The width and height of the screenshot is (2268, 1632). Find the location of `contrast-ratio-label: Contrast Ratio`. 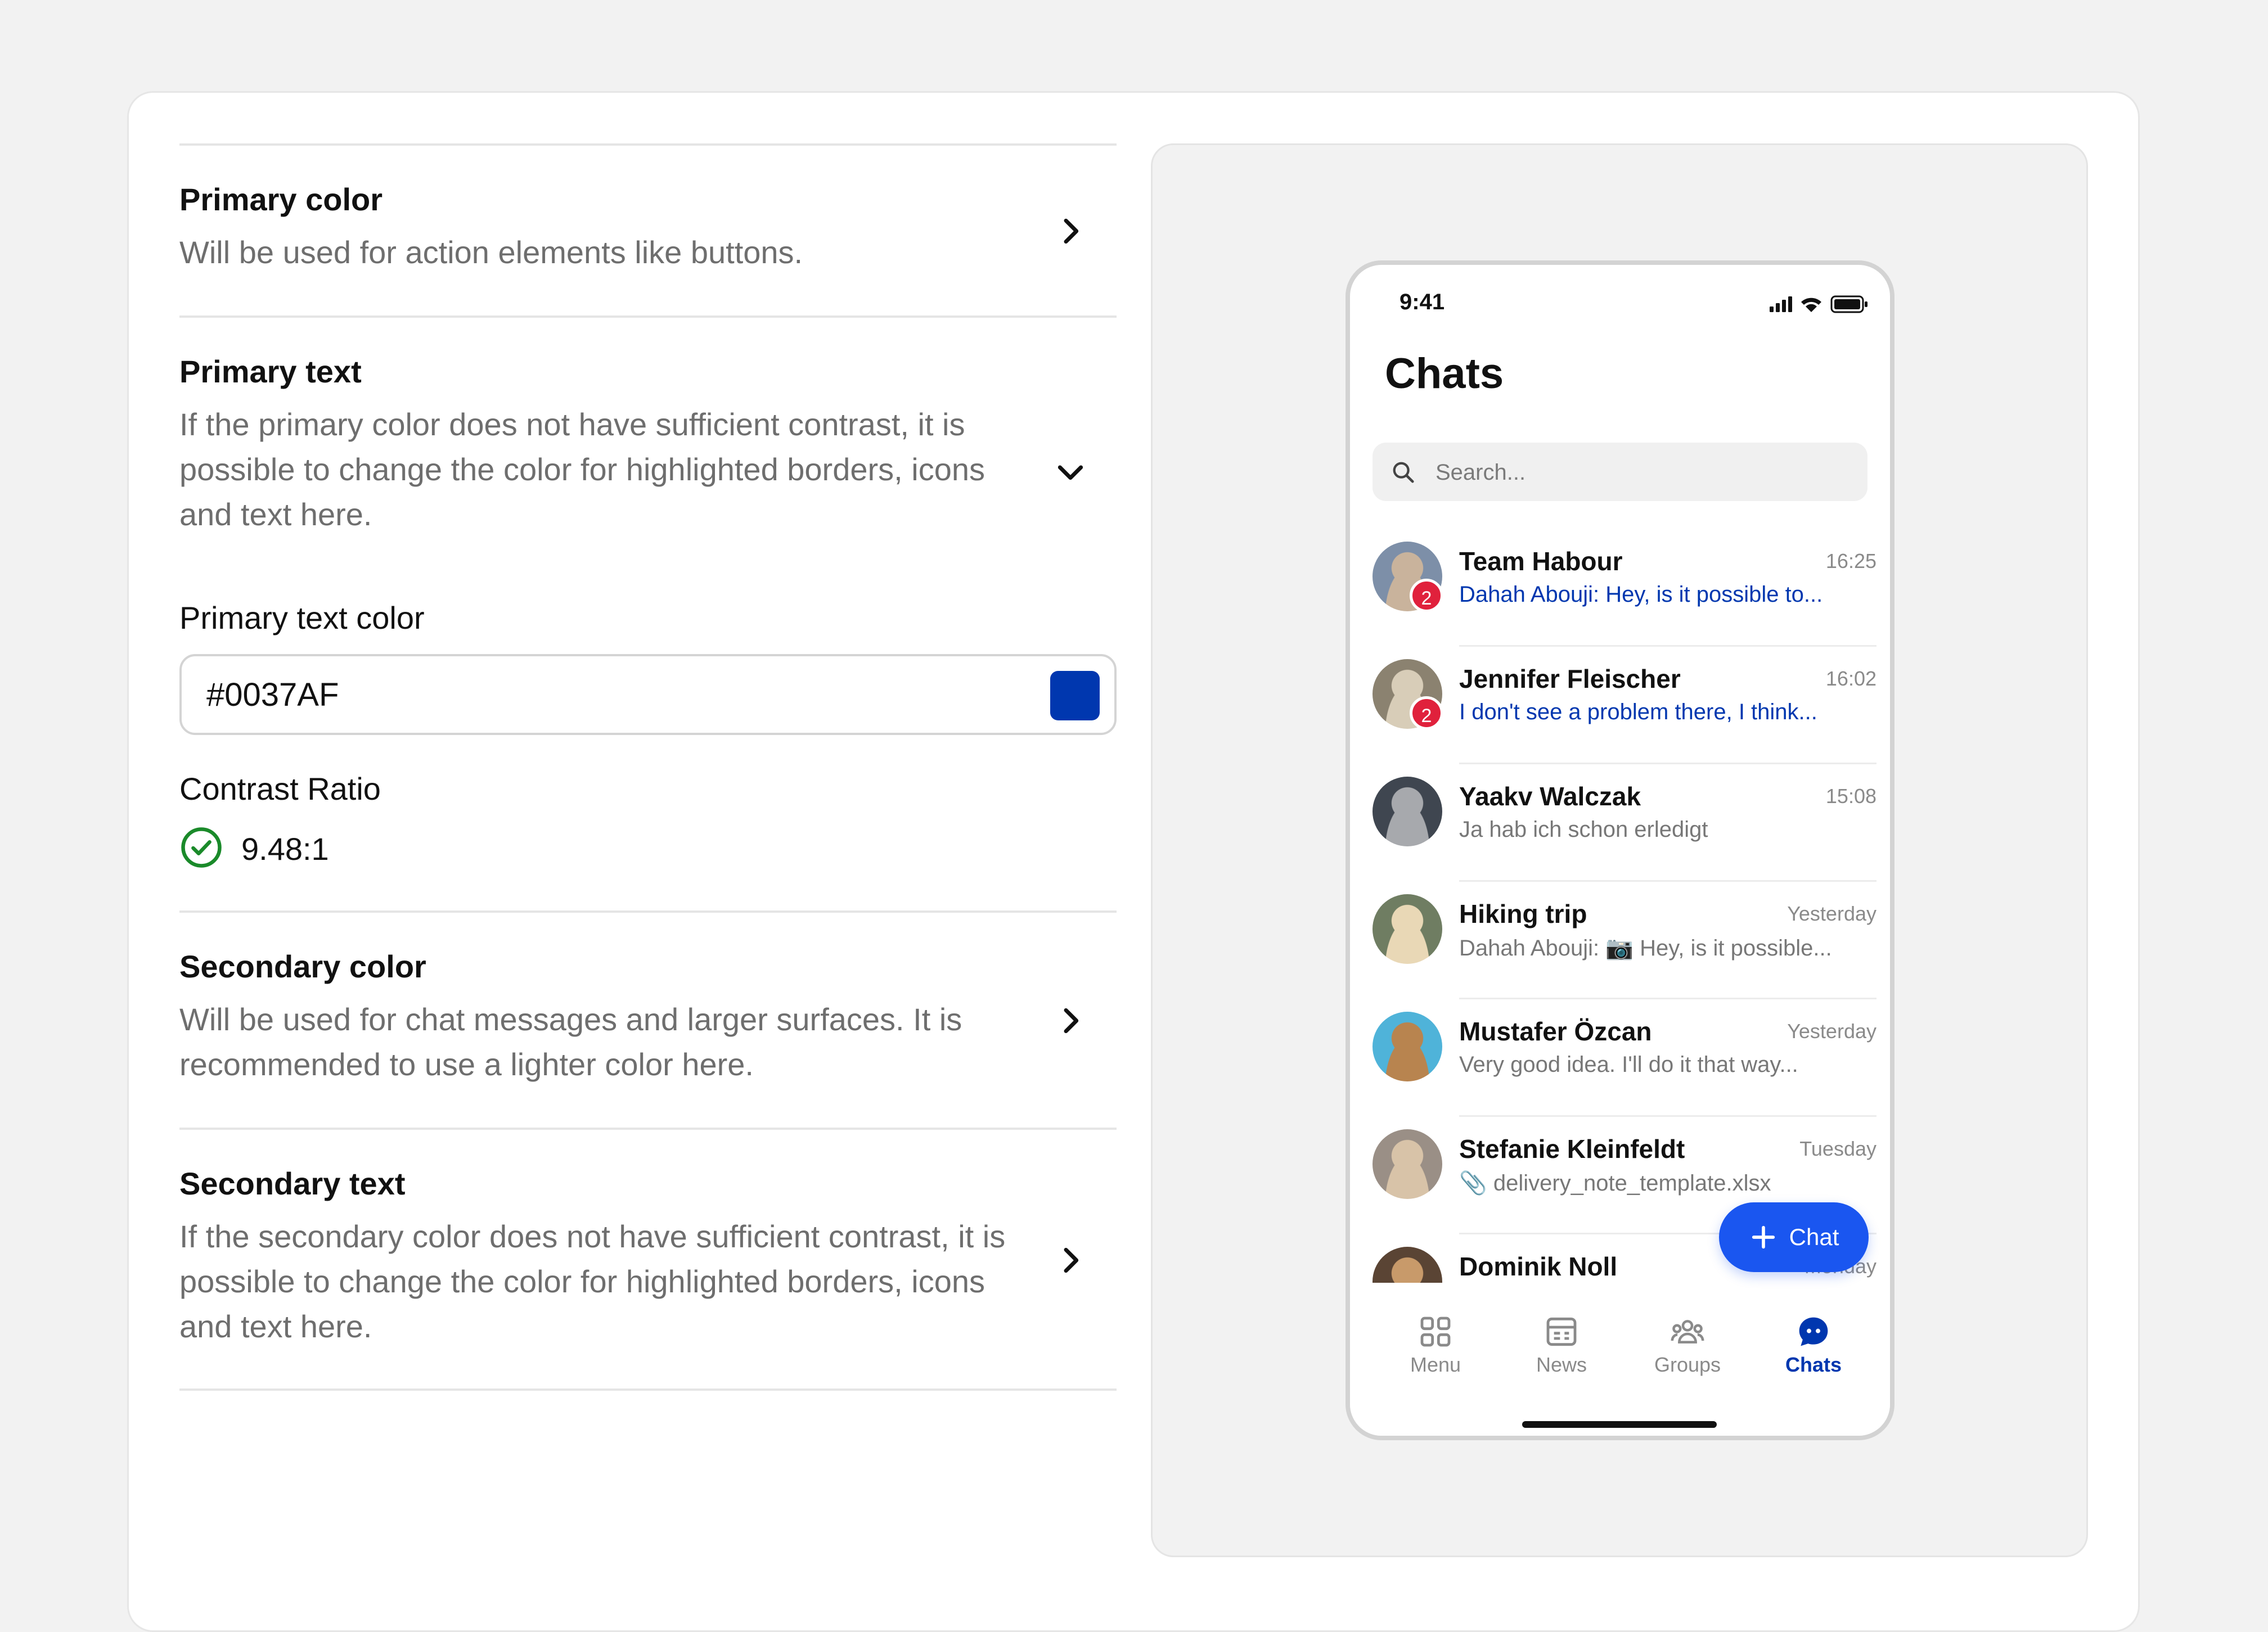

contrast-ratio-label: Contrast Ratio is located at coordinates (280, 788).